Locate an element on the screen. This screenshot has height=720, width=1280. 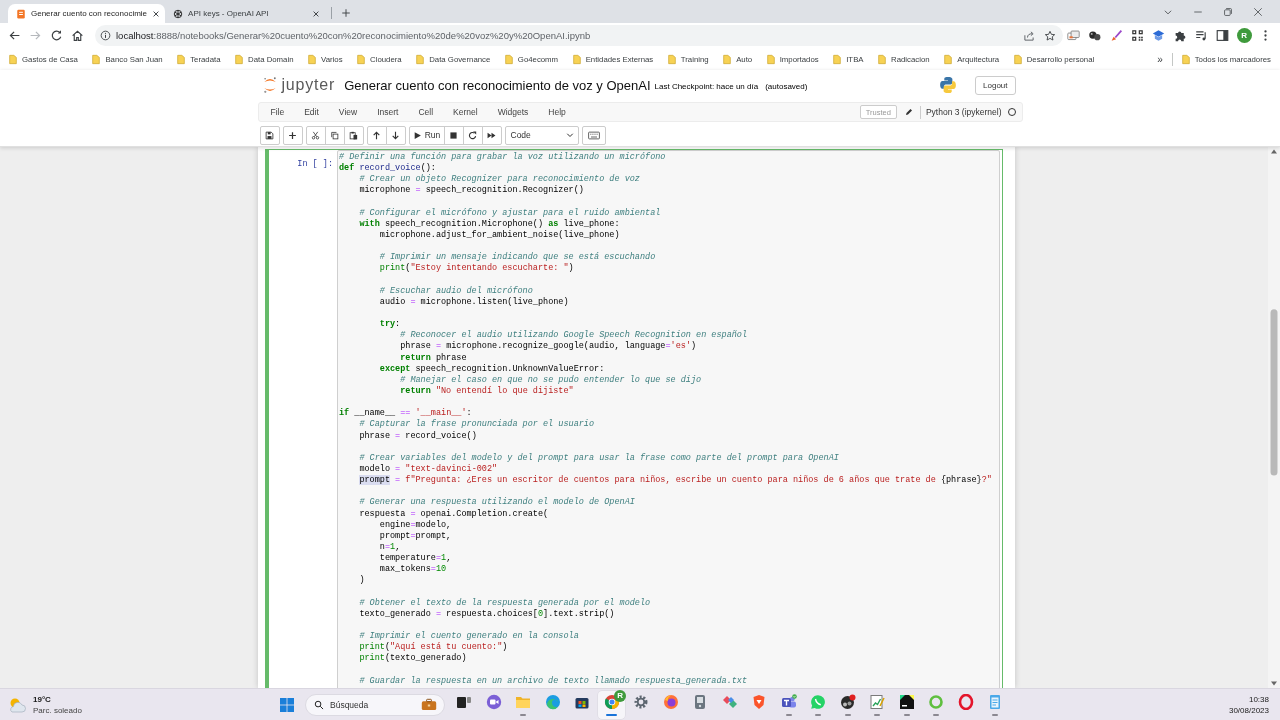
menu-item: Insert is located at coordinates (388, 112).